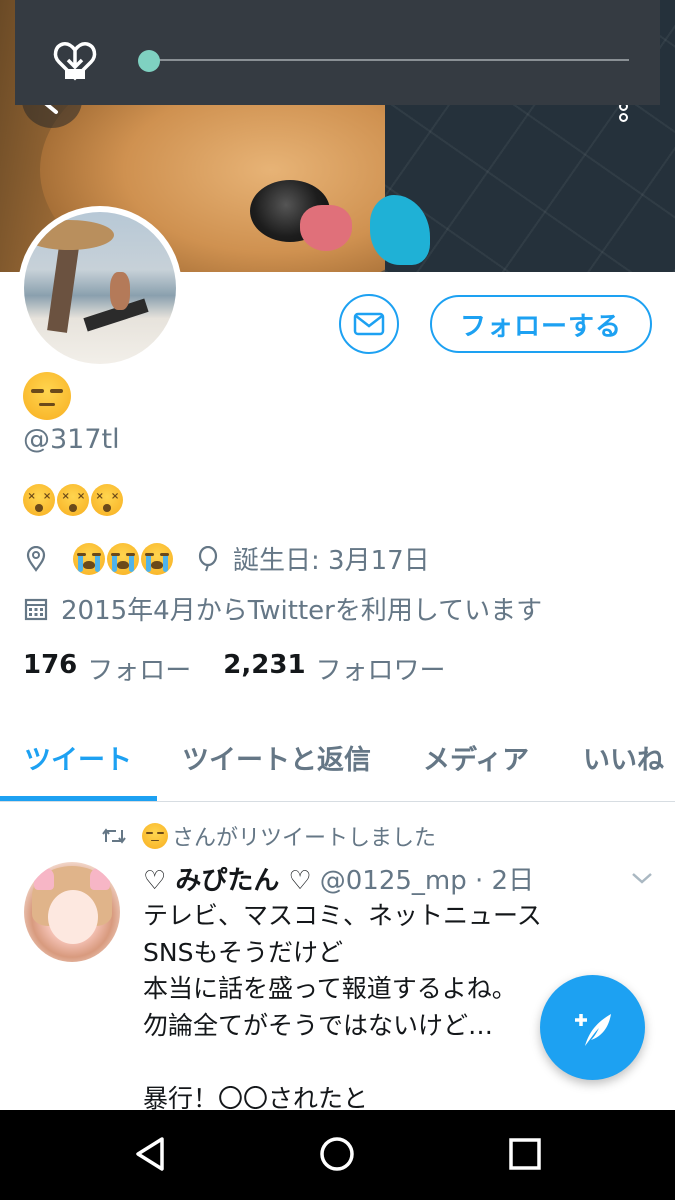 This screenshot has width=675, height=1200. What do you see at coordinates (50, 668) in the screenshot?
I see `following-count: 176` at bounding box center [50, 668].